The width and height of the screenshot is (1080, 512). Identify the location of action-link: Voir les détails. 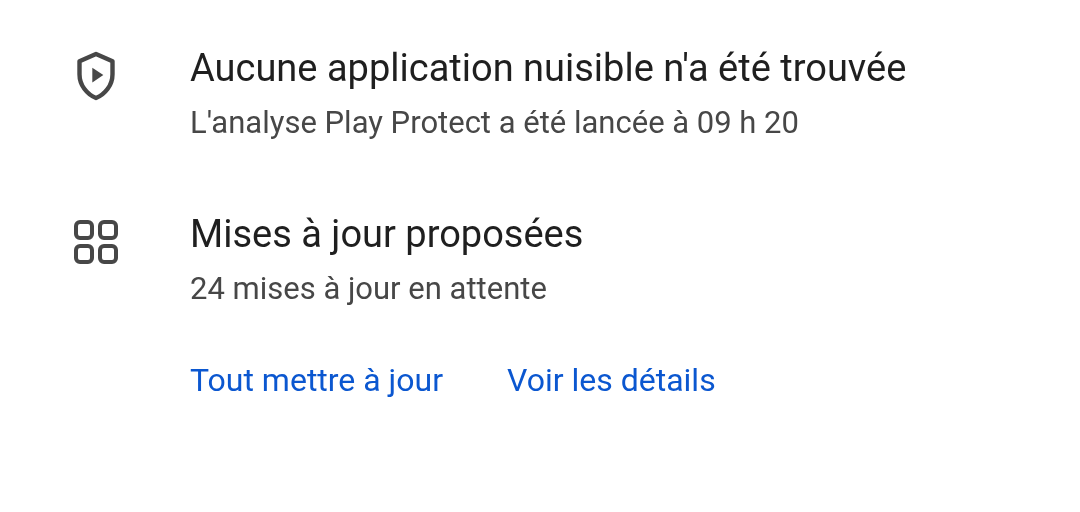
(611, 380).